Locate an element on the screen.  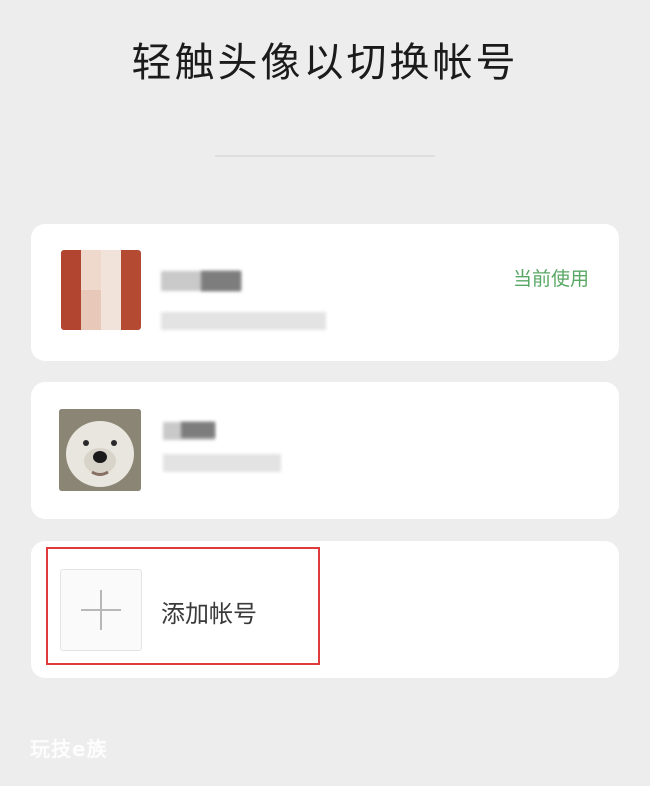
watermark: 玩技e族 is located at coordinates (69, 749).